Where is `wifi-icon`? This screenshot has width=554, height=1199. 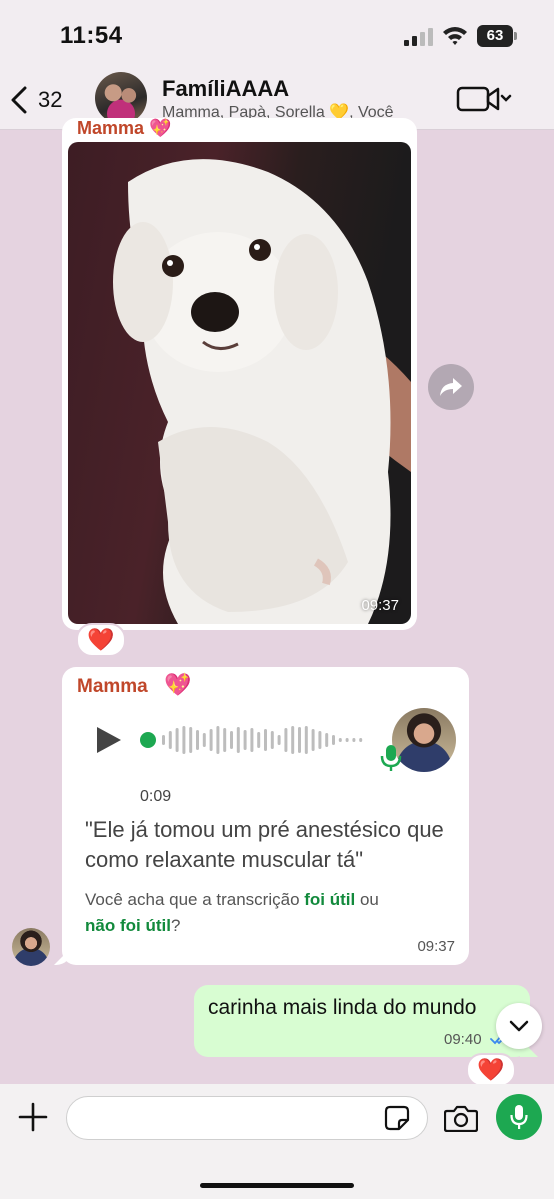 wifi-icon is located at coordinates (455, 36).